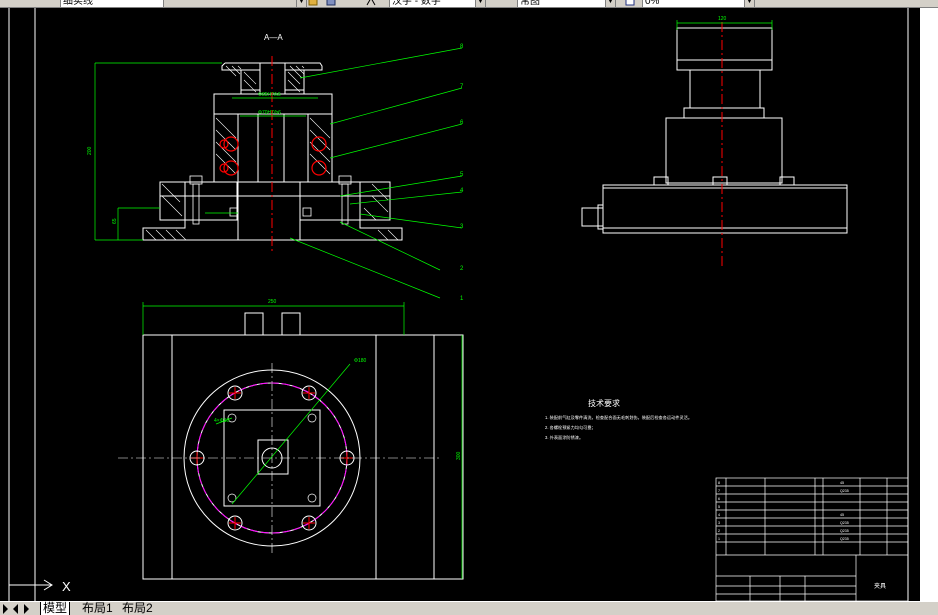  Describe the element at coordinates (313, 3) in the screenshot. I see `layer-state-icon` at that location.